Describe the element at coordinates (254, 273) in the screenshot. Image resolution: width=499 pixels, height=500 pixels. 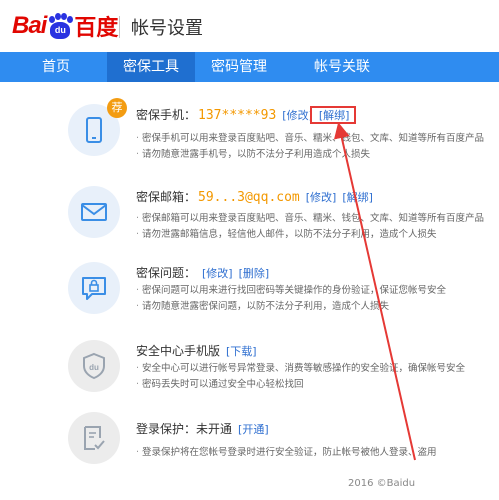
I see `question-delete-link: [删除]` at that location.